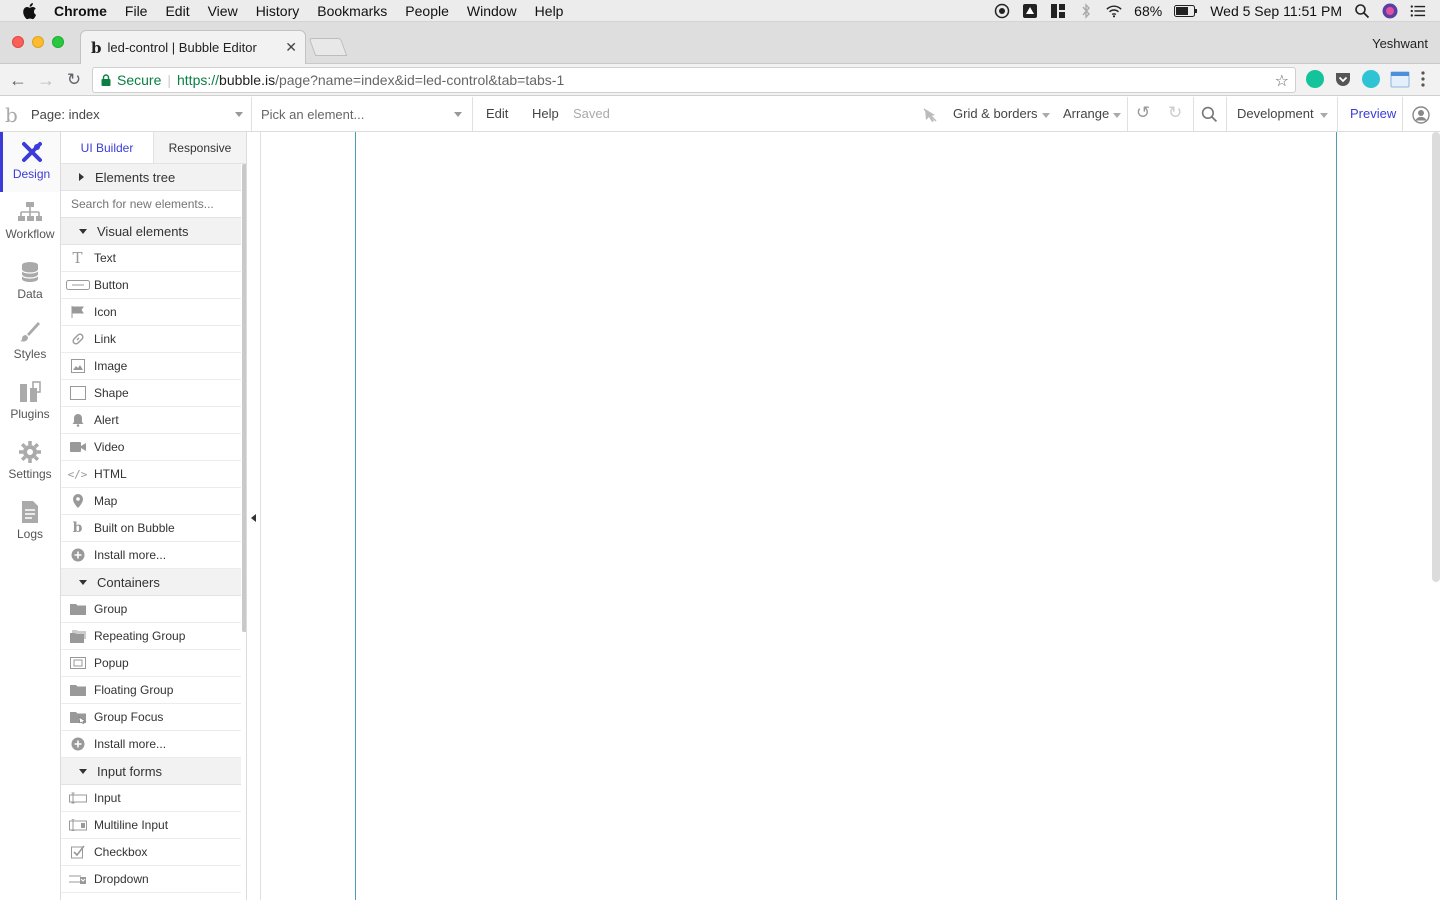 The image size is (1440, 900). Describe the element at coordinates (1175, 113) in the screenshot. I see `redo-icon: ↻` at that location.